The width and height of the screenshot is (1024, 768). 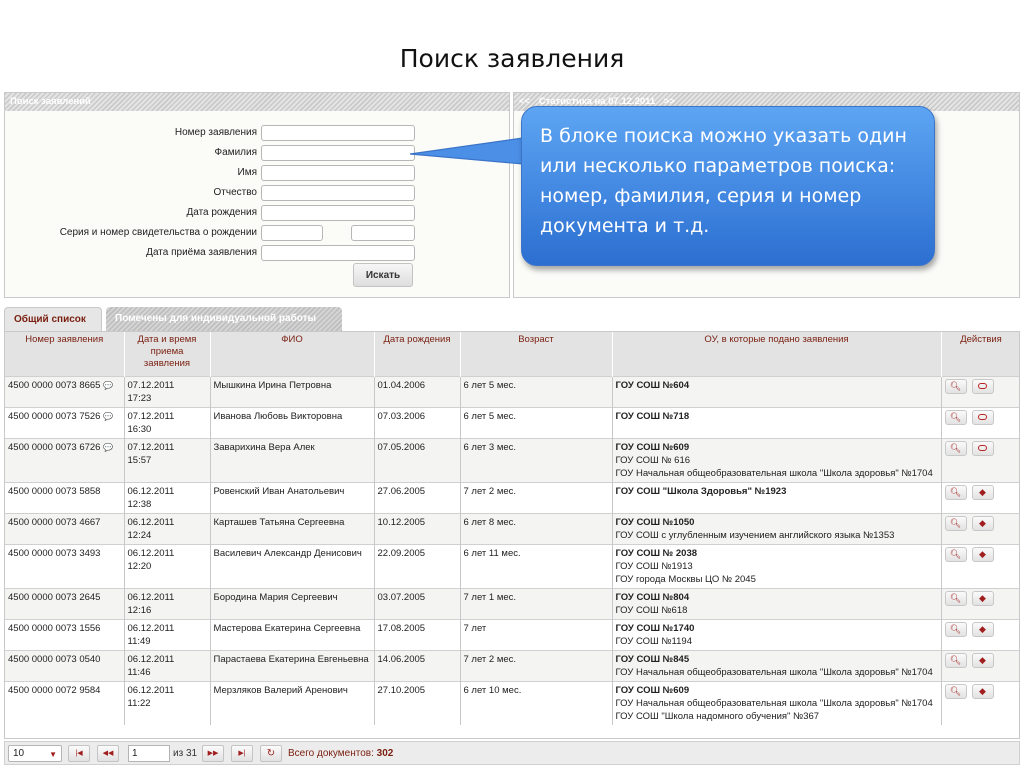 I want to click on tab-general-list: Общий список, so click(x=53, y=319).